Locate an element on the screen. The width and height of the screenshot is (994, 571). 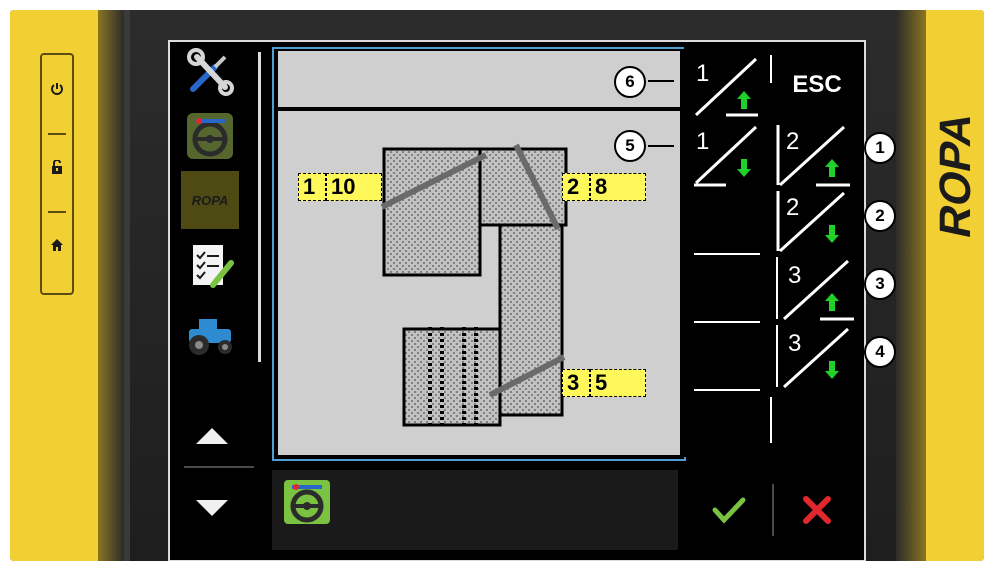
left-value-digit-2: 10 is located at coordinates (354, 187).